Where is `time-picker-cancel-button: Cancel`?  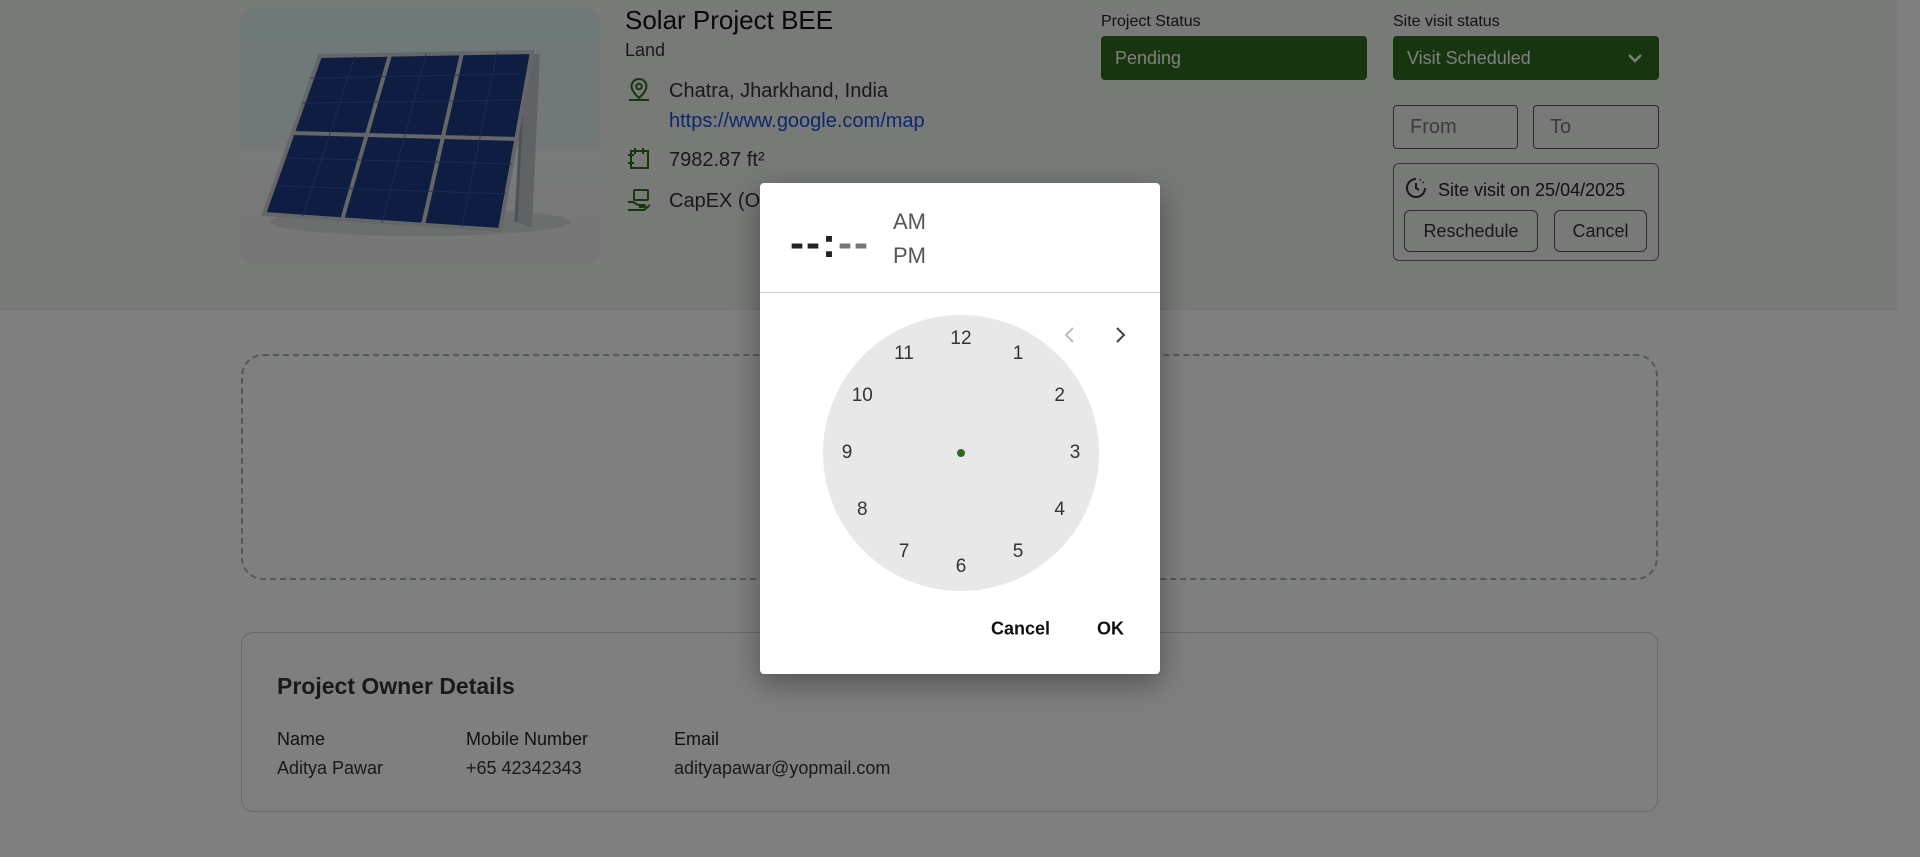
time-picker-cancel-button: Cancel is located at coordinates (1020, 629).